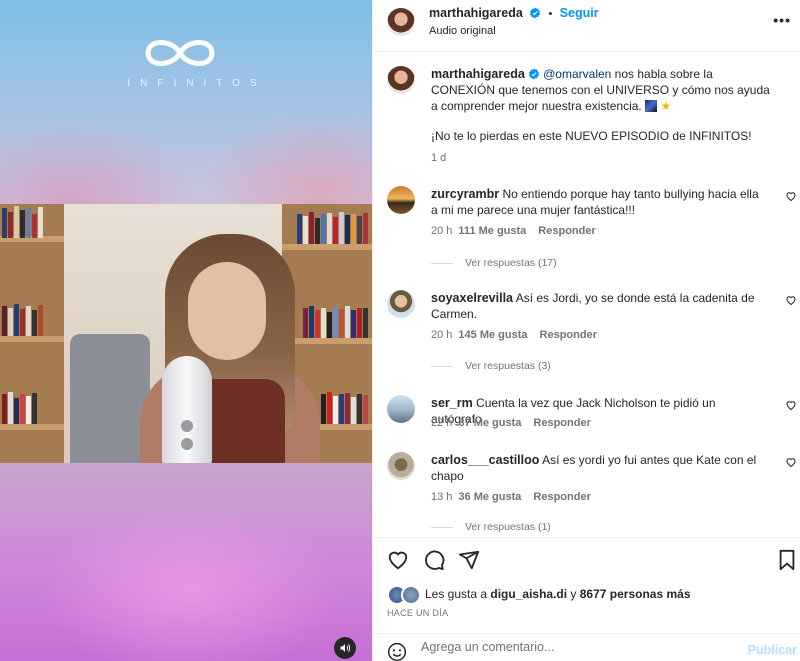 The height and width of the screenshot is (661, 800). I want to click on liked-by-user-link: digu_aisha.di, so click(528, 594).